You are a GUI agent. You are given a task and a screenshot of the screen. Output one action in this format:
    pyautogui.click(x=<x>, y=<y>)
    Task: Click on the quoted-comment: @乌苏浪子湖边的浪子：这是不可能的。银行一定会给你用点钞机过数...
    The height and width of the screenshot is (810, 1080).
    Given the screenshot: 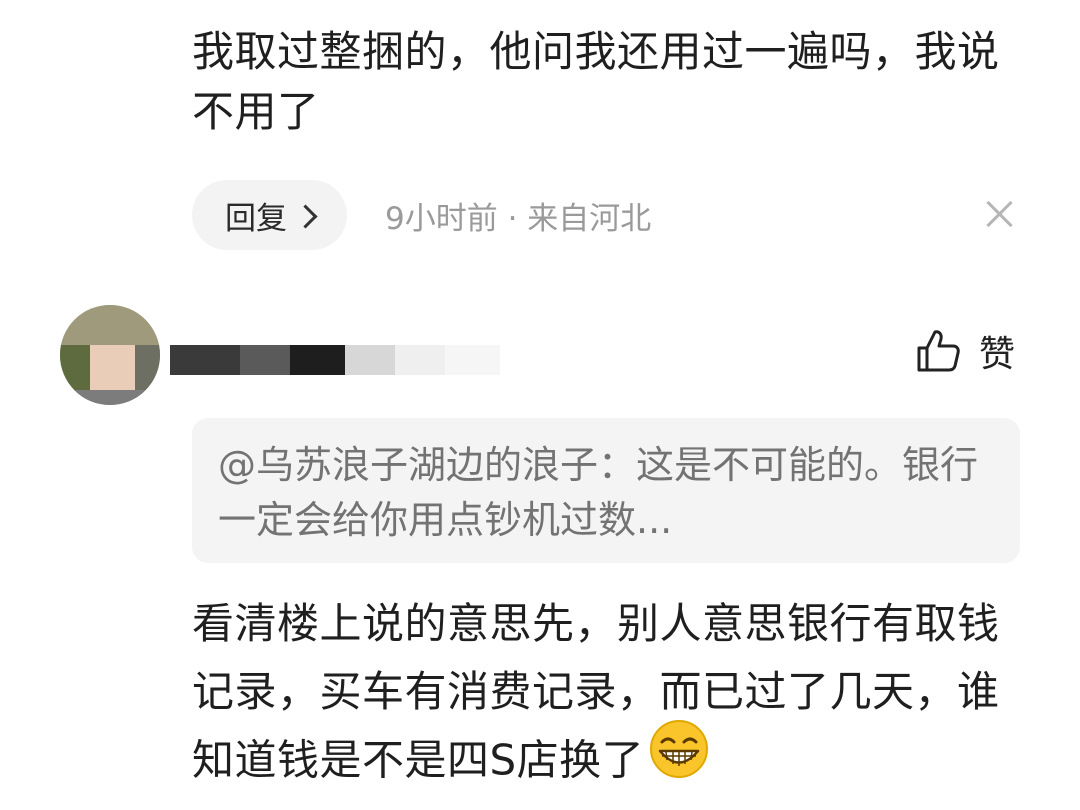 What is the action you would take?
    pyautogui.click(x=606, y=490)
    